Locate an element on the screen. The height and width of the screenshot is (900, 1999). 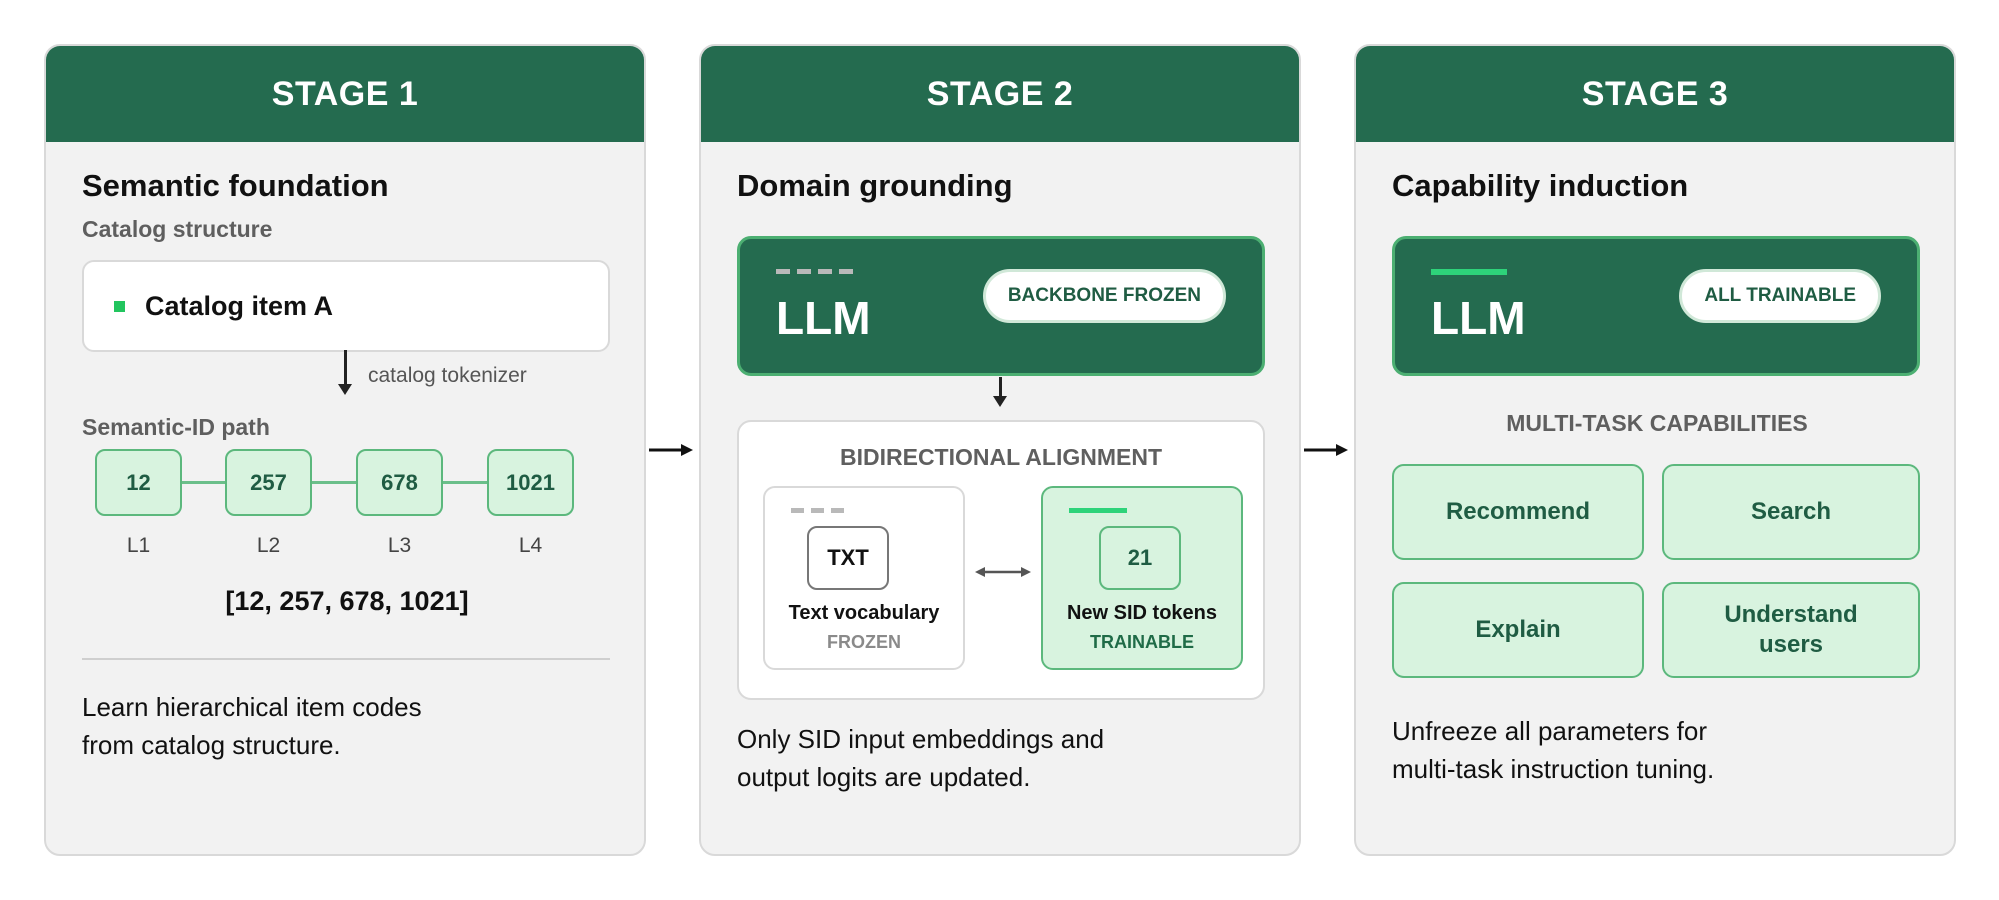
text-vocabulary-box: TXT Text vocabulary FROZEN is located at coordinates (864, 578).